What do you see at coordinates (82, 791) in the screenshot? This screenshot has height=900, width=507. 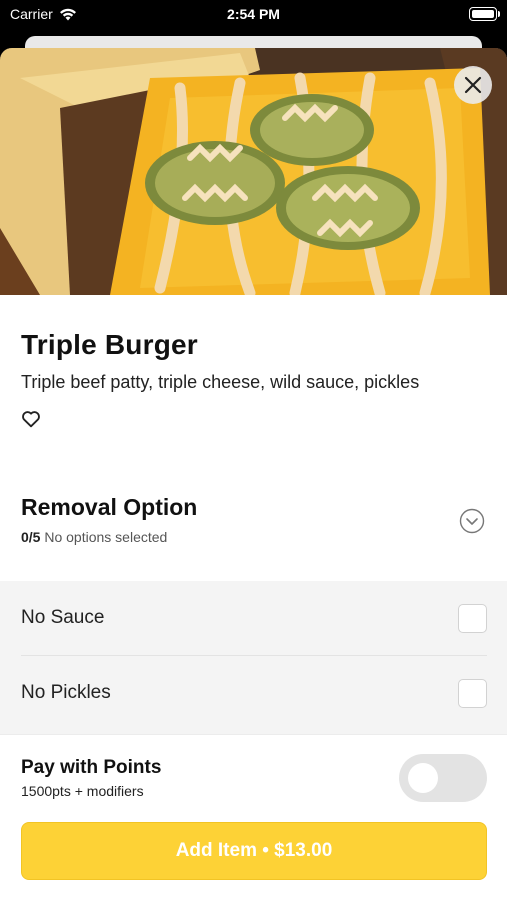 I see `pay-with-points-subtitle: 1500pts + modifiers` at bounding box center [82, 791].